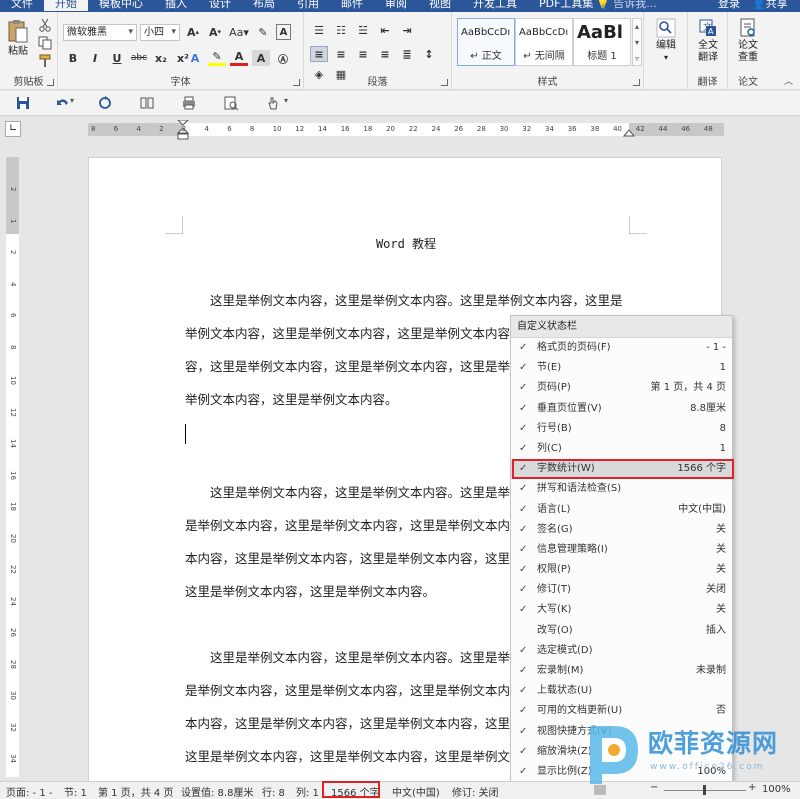  What do you see at coordinates (621, 550) in the screenshot?
I see `menu-item: ✓ 信息管理策略(I) 关` at bounding box center [621, 550].